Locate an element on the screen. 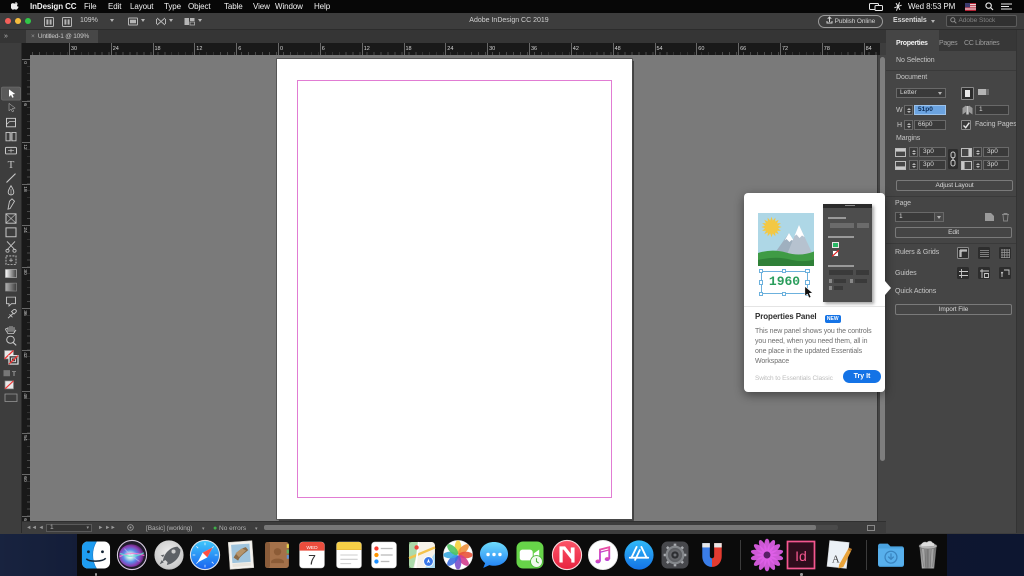  svg-text: Id is located at coordinates (801, 556).